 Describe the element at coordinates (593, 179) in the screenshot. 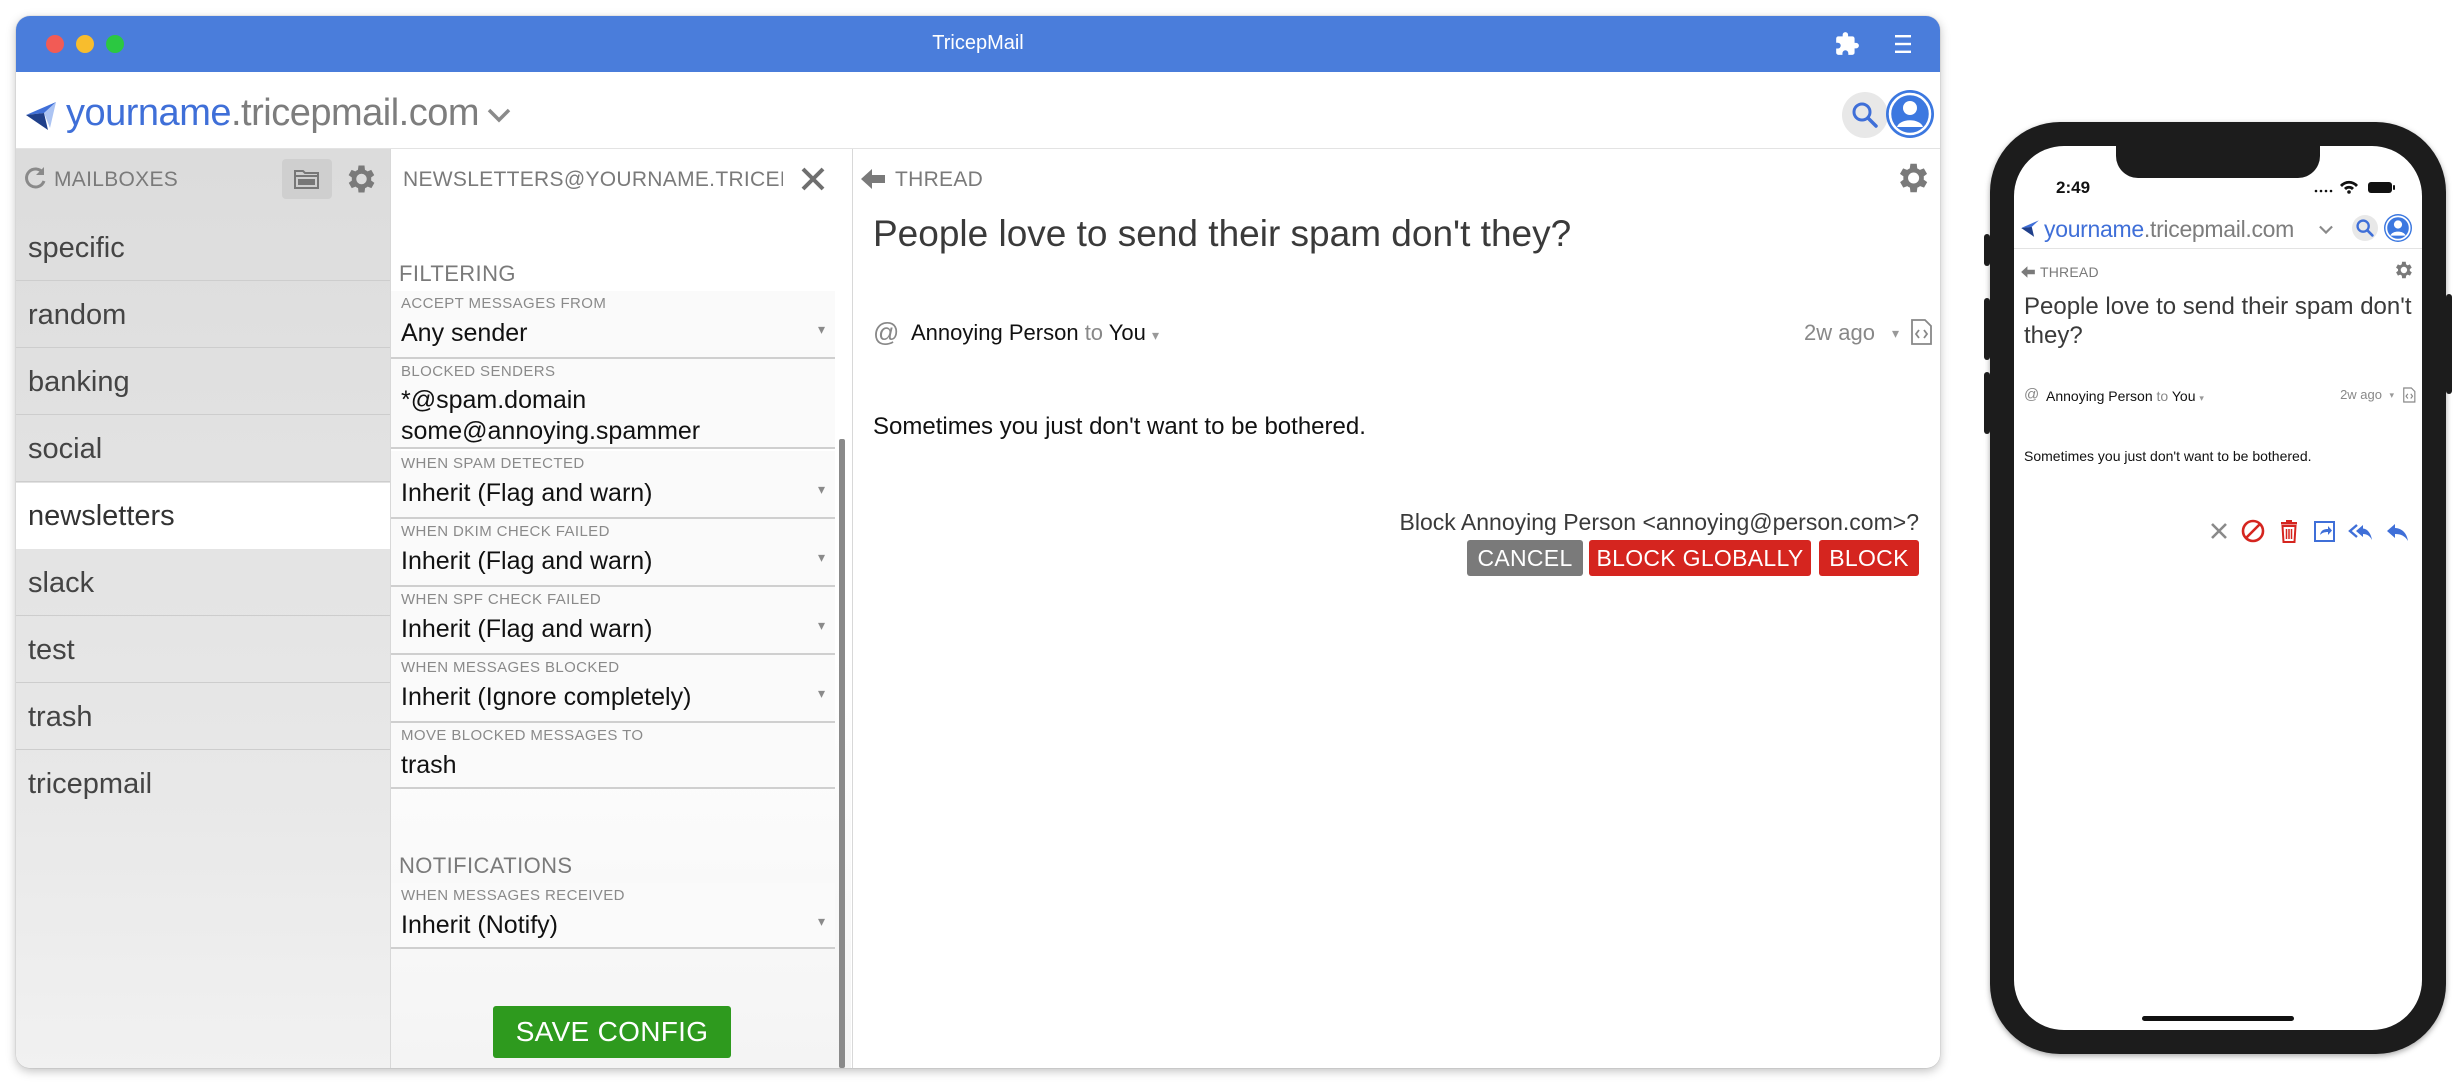

I see `config-title: NEWSLETTERS@YOURNAME.TRICEPMAIL.COM` at that location.